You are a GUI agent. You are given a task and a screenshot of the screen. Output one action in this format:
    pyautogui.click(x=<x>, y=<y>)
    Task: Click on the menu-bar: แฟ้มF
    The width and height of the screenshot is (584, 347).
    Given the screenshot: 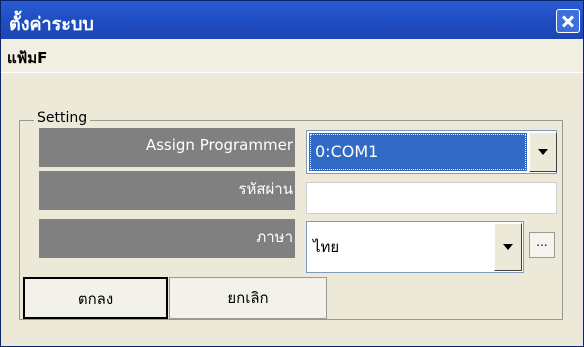 What is the action you would take?
    pyautogui.click(x=292, y=56)
    